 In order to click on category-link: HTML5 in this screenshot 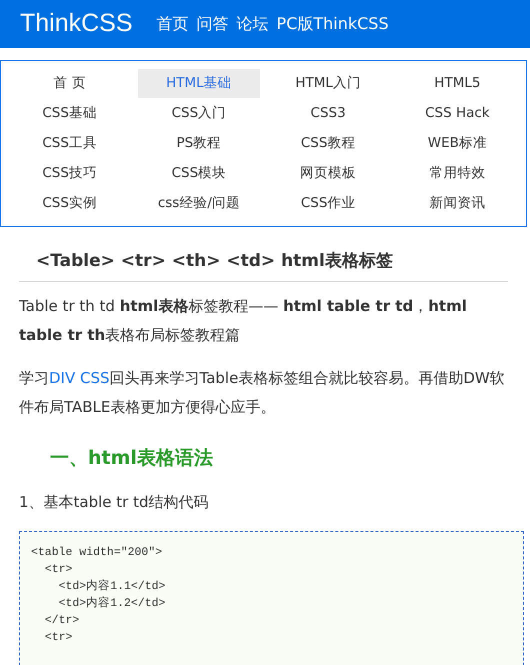, I will do `click(457, 83)`.